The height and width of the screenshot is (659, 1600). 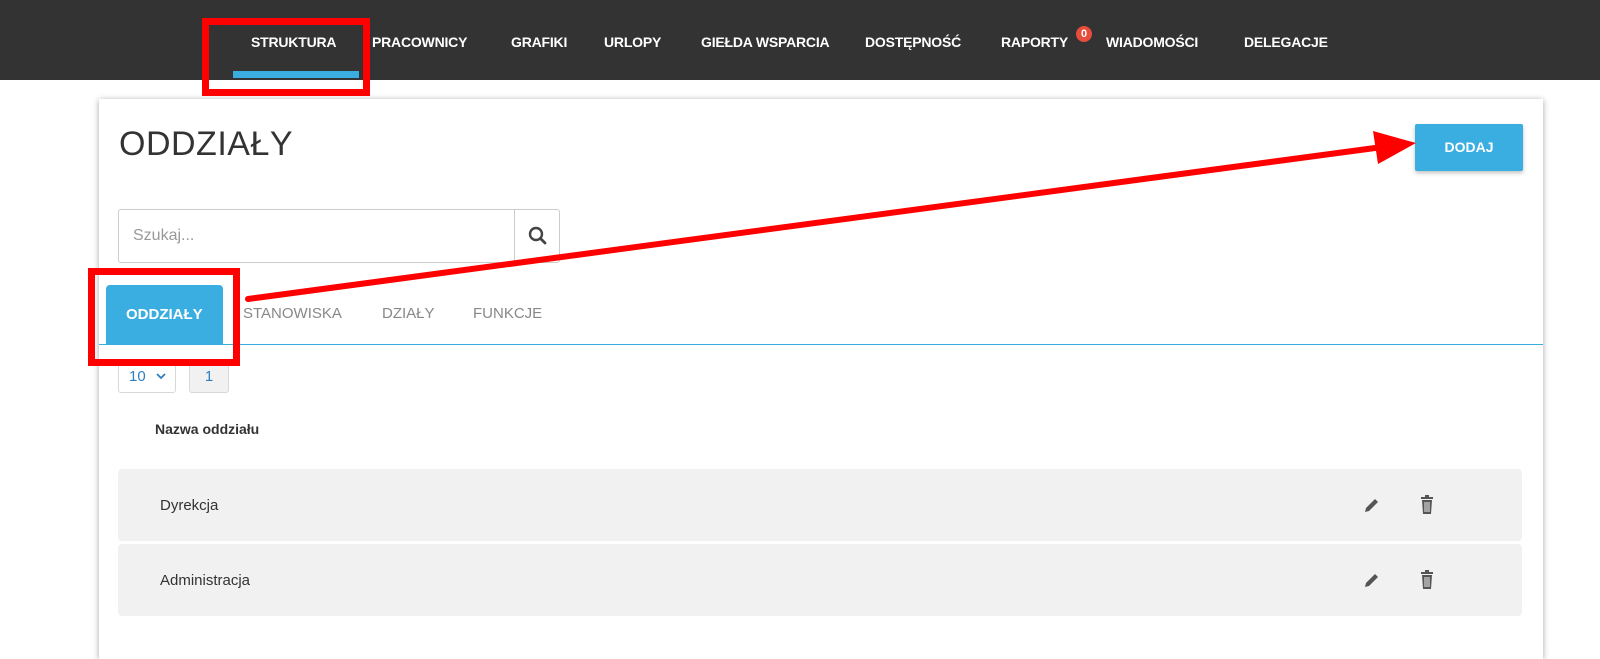 I want to click on column-header-name: Nazwa oddziału, so click(x=207, y=429).